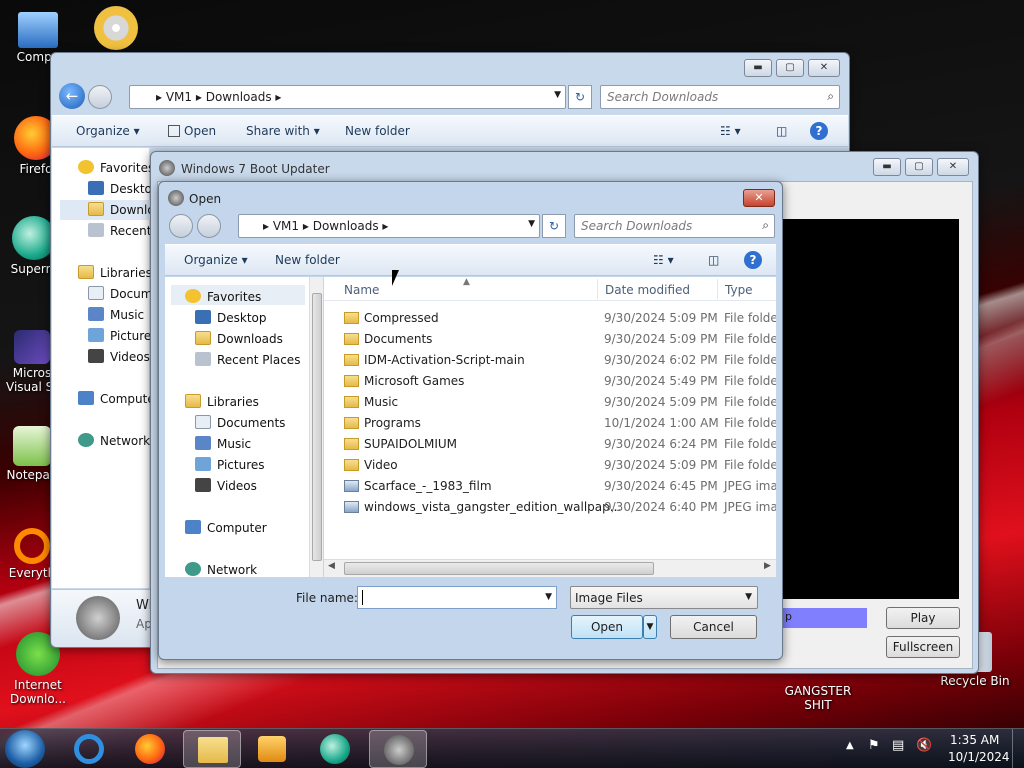 The height and width of the screenshot is (768, 1024). What do you see at coordinates (974, 740) in the screenshot?
I see `clock-time: 1:35 AM` at bounding box center [974, 740].